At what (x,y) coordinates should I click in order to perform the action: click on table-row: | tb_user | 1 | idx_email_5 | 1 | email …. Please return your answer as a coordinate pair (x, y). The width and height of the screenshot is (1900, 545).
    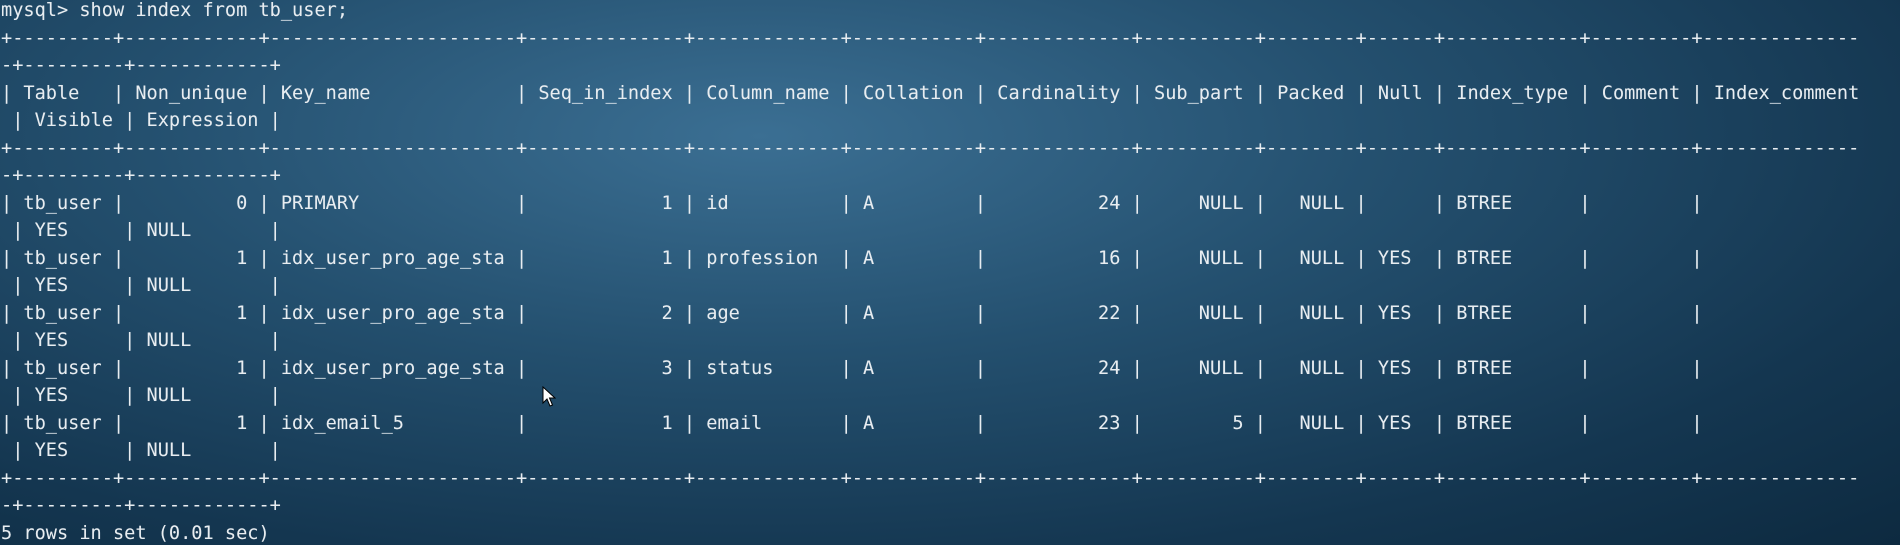
    Looking at the image, I should click on (852, 423).